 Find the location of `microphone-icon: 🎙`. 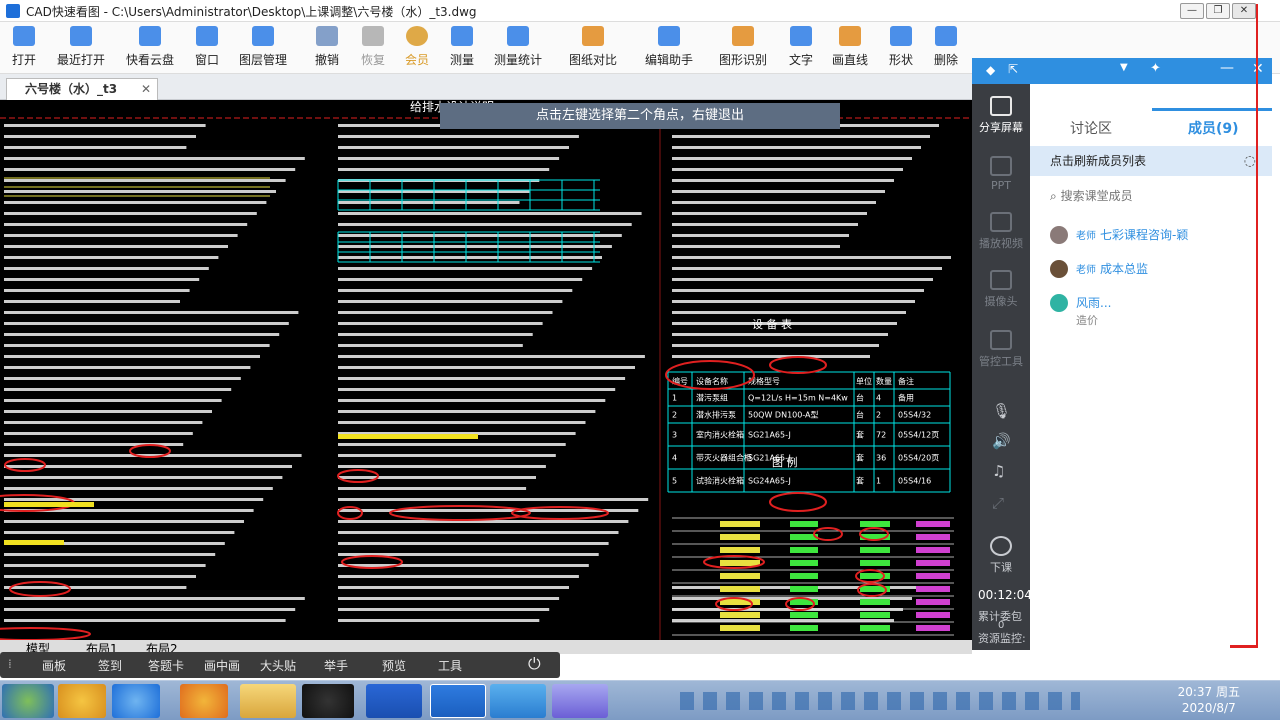

microphone-icon: 🎙 is located at coordinates (1001, 411).